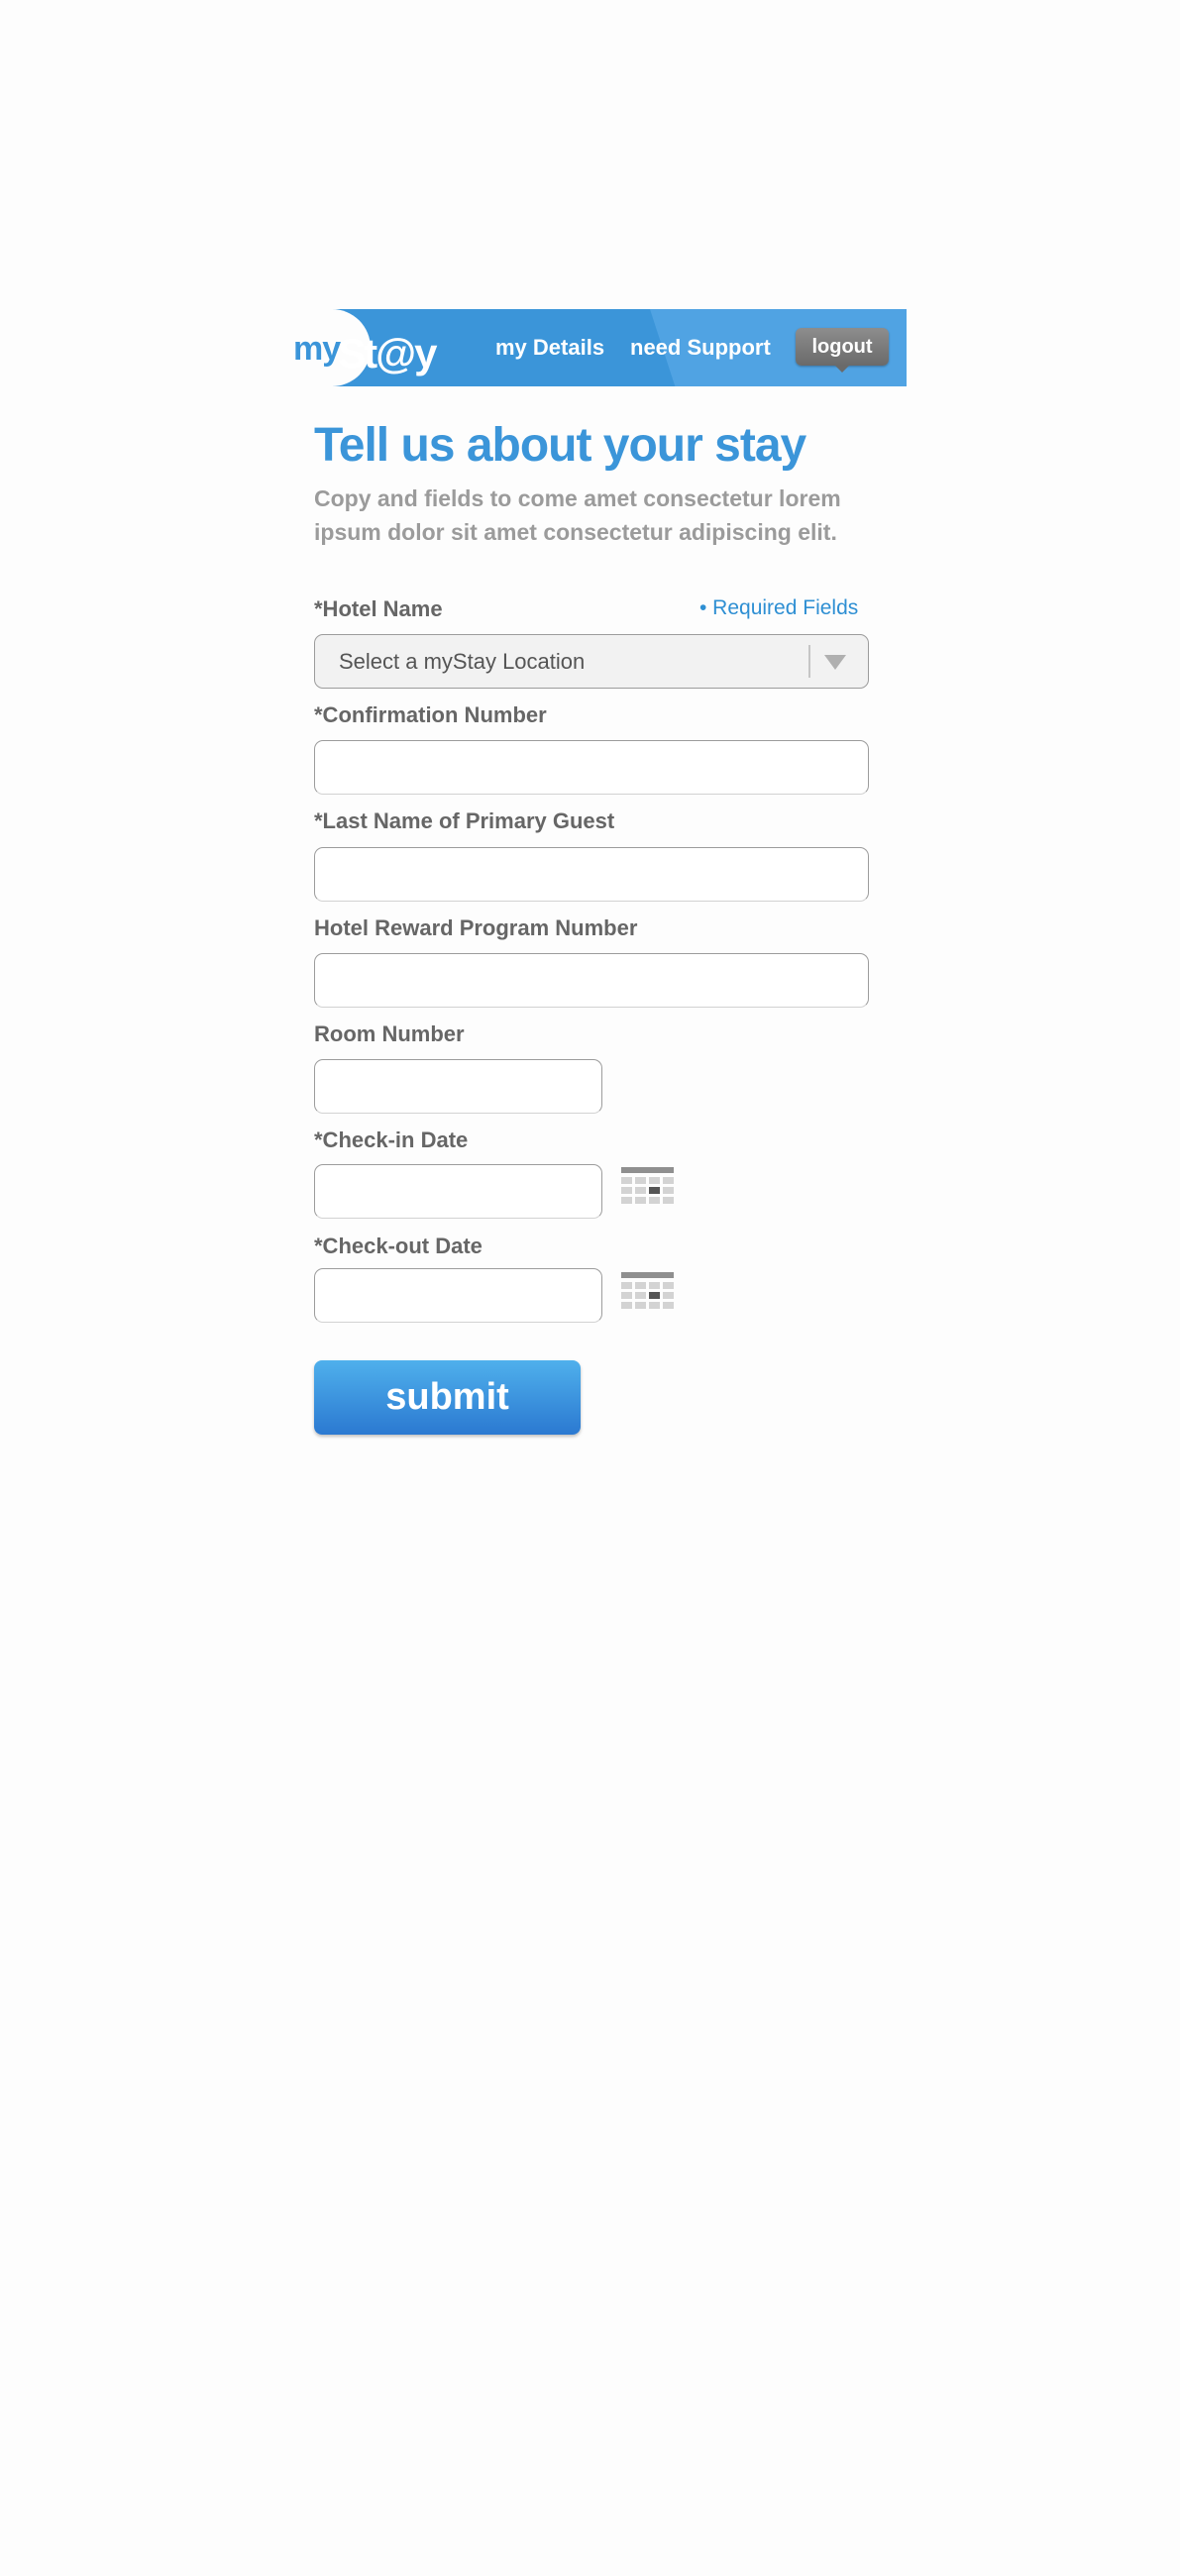  I want to click on checkin-date-input, so click(458, 1191).